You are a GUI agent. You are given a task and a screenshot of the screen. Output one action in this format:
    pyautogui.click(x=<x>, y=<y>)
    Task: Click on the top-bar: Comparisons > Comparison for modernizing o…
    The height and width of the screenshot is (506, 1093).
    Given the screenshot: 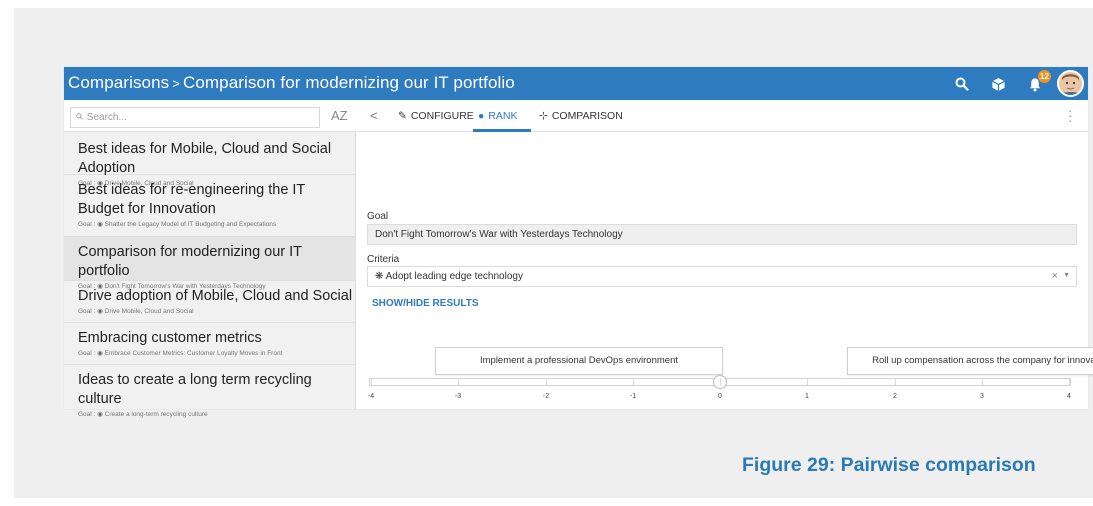 What is the action you would take?
    pyautogui.click(x=576, y=83)
    